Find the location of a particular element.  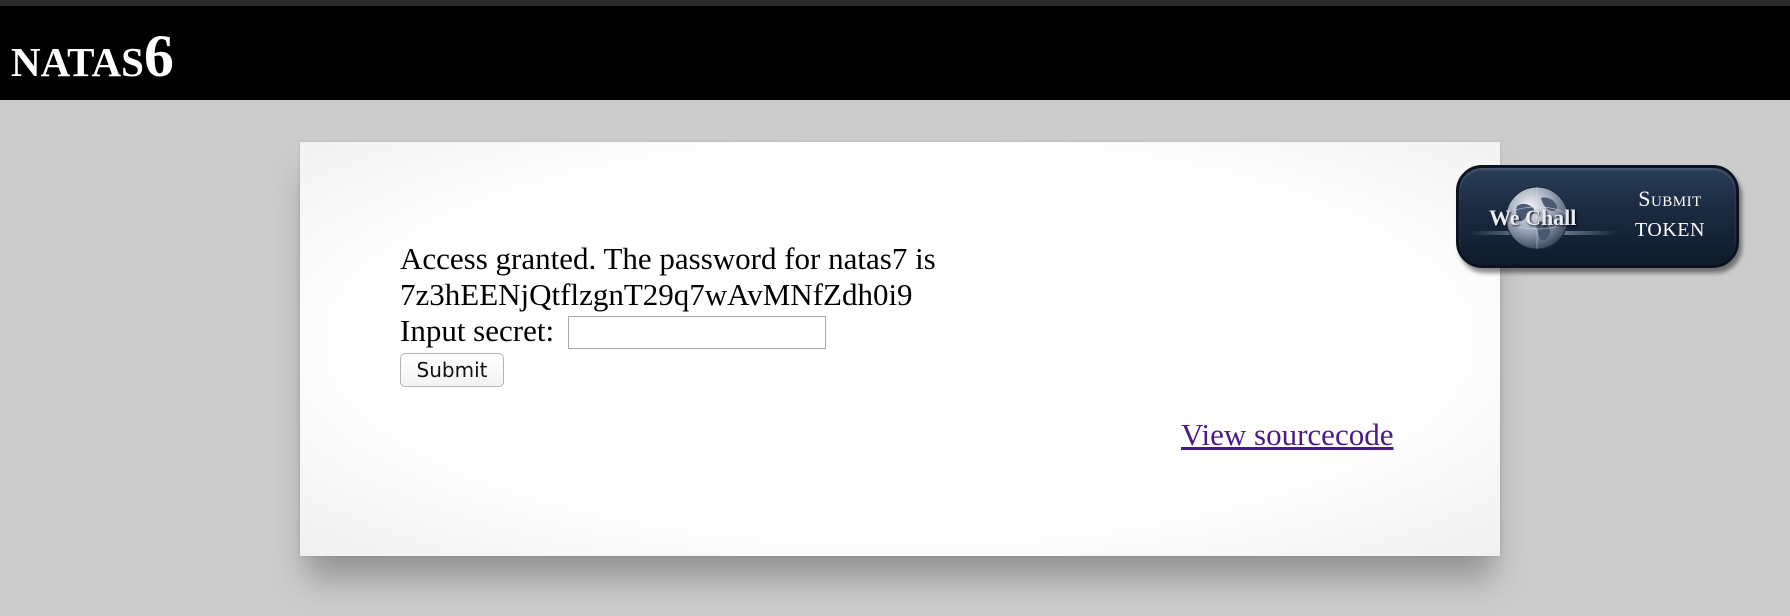

submit-button: Submit is located at coordinates (452, 370).